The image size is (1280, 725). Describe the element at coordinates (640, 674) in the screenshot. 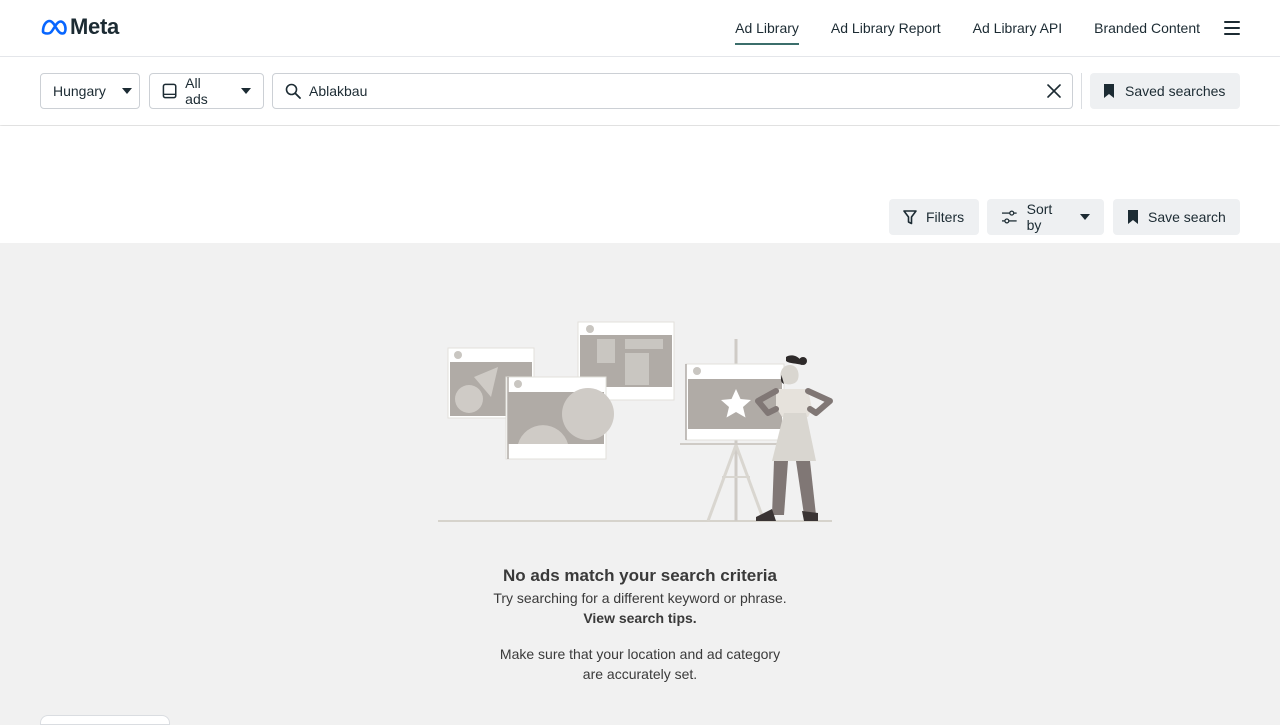

I see `empty-hint-location-2: are accurately set.` at that location.